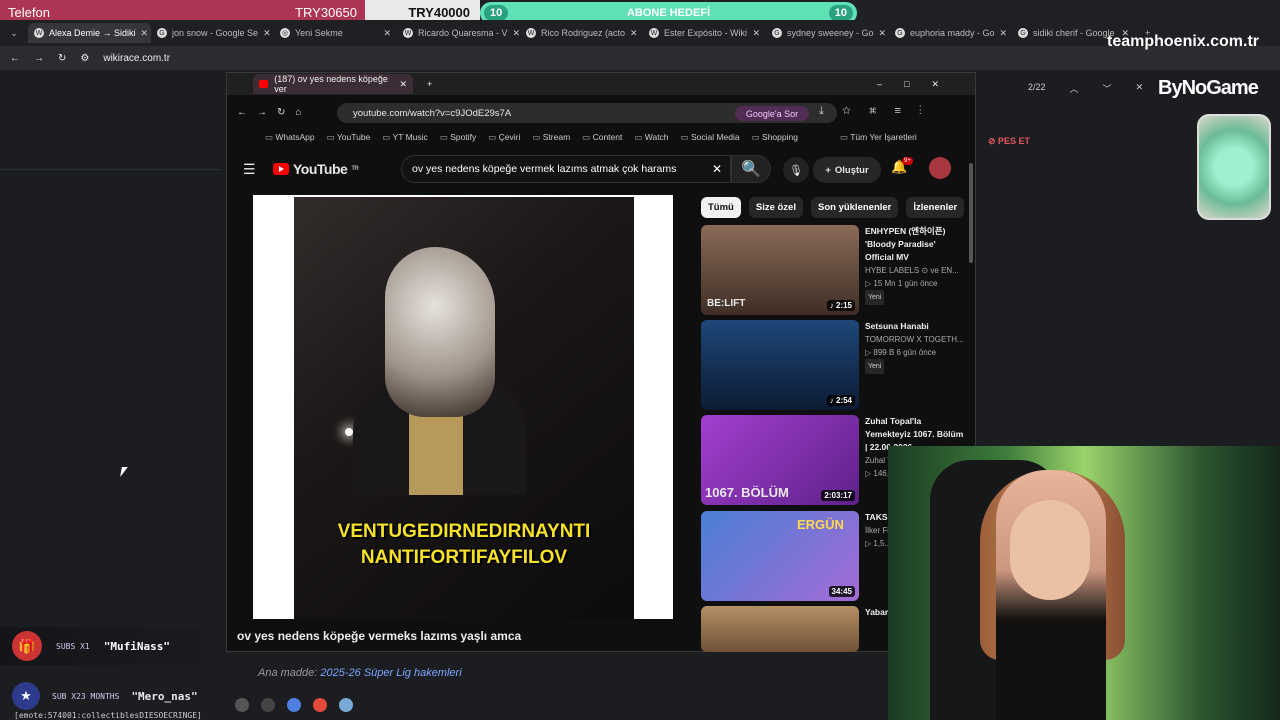 This screenshot has height=720, width=1280. What do you see at coordinates (780, 460) in the screenshot?
I see `video-thumbnail: 1067. BÖLÜM 2:03:17` at bounding box center [780, 460].